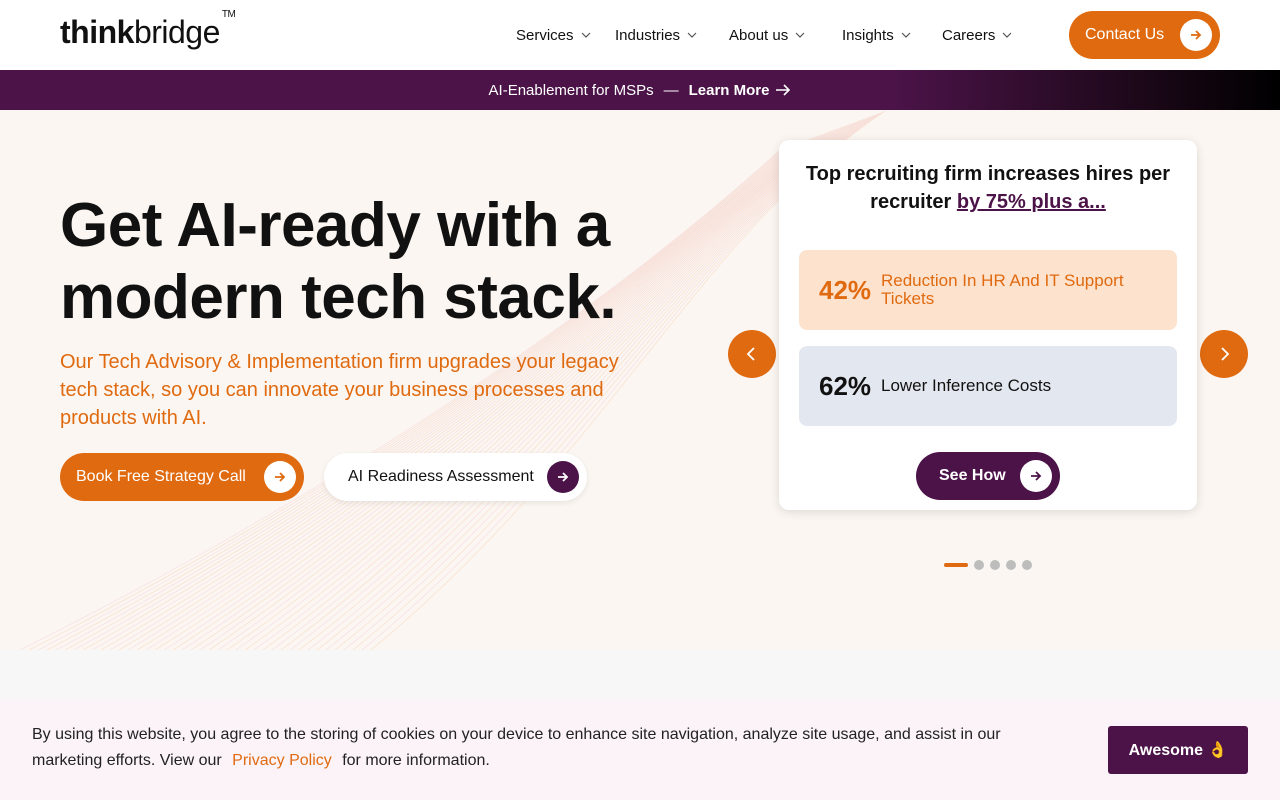 This screenshot has width=1280, height=800. I want to click on book-strategy-call-label: Book Free Strategy Call, so click(161, 476).